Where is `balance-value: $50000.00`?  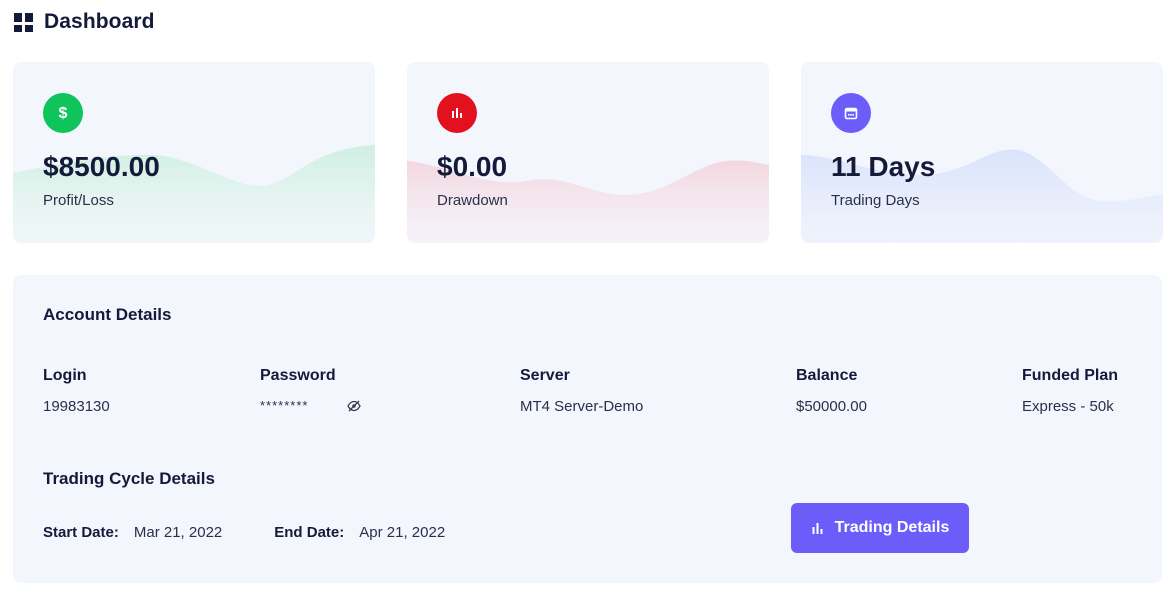 balance-value: $50000.00 is located at coordinates (831, 406).